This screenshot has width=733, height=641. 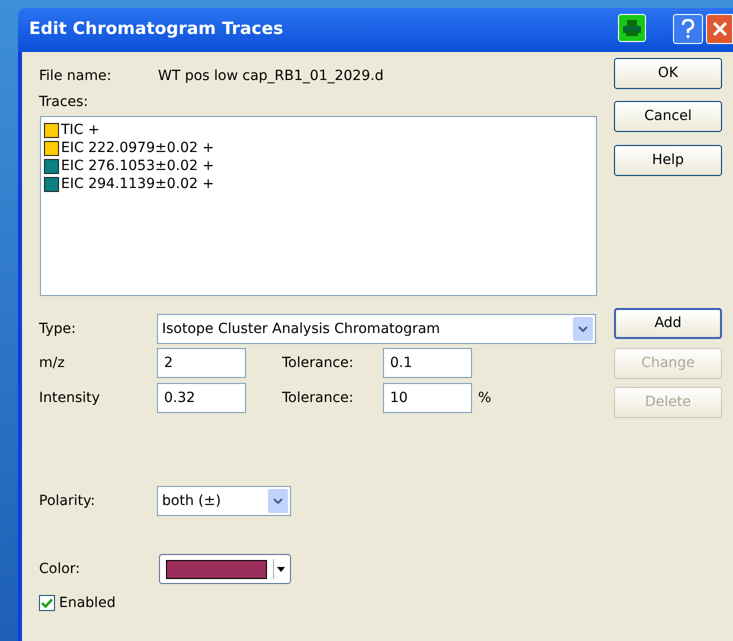 What do you see at coordinates (80, 130) in the screenshot?
I see `trace-item: TIC +` at bounding box center [80, 130].